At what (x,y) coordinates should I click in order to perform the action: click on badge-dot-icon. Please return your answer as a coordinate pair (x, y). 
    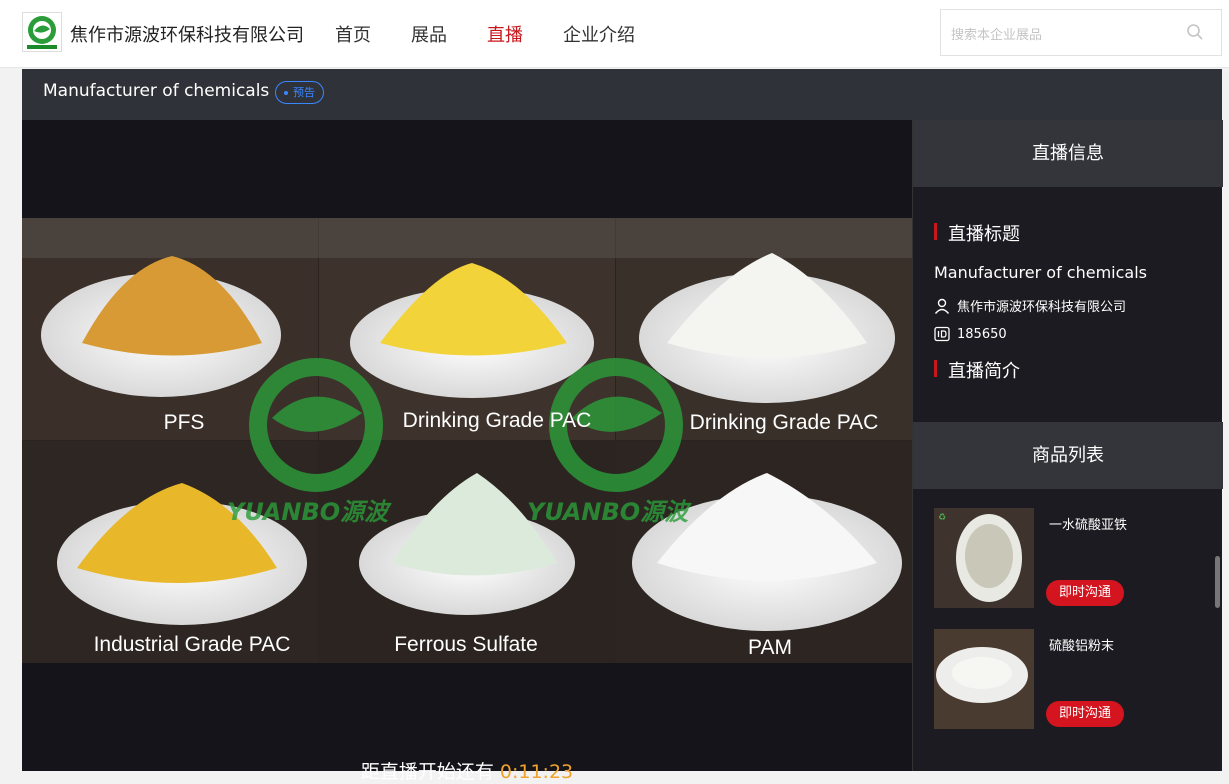
    Looking at the image, I should click on (286, 92).